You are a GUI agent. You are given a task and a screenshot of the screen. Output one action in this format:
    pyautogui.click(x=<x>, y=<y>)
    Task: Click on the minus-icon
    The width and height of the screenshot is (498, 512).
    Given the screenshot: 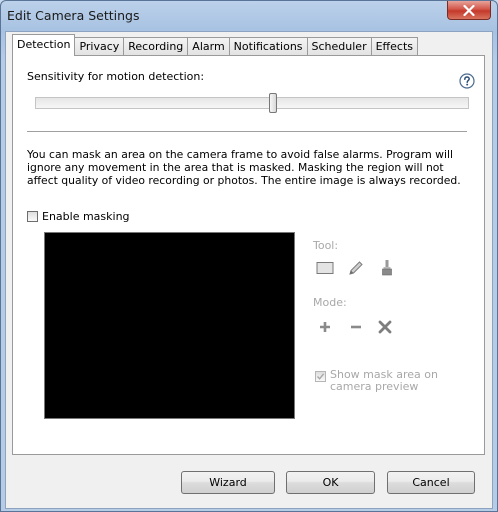 What is the action you would take?
    pyautogui.click(x=356, y=327)
    